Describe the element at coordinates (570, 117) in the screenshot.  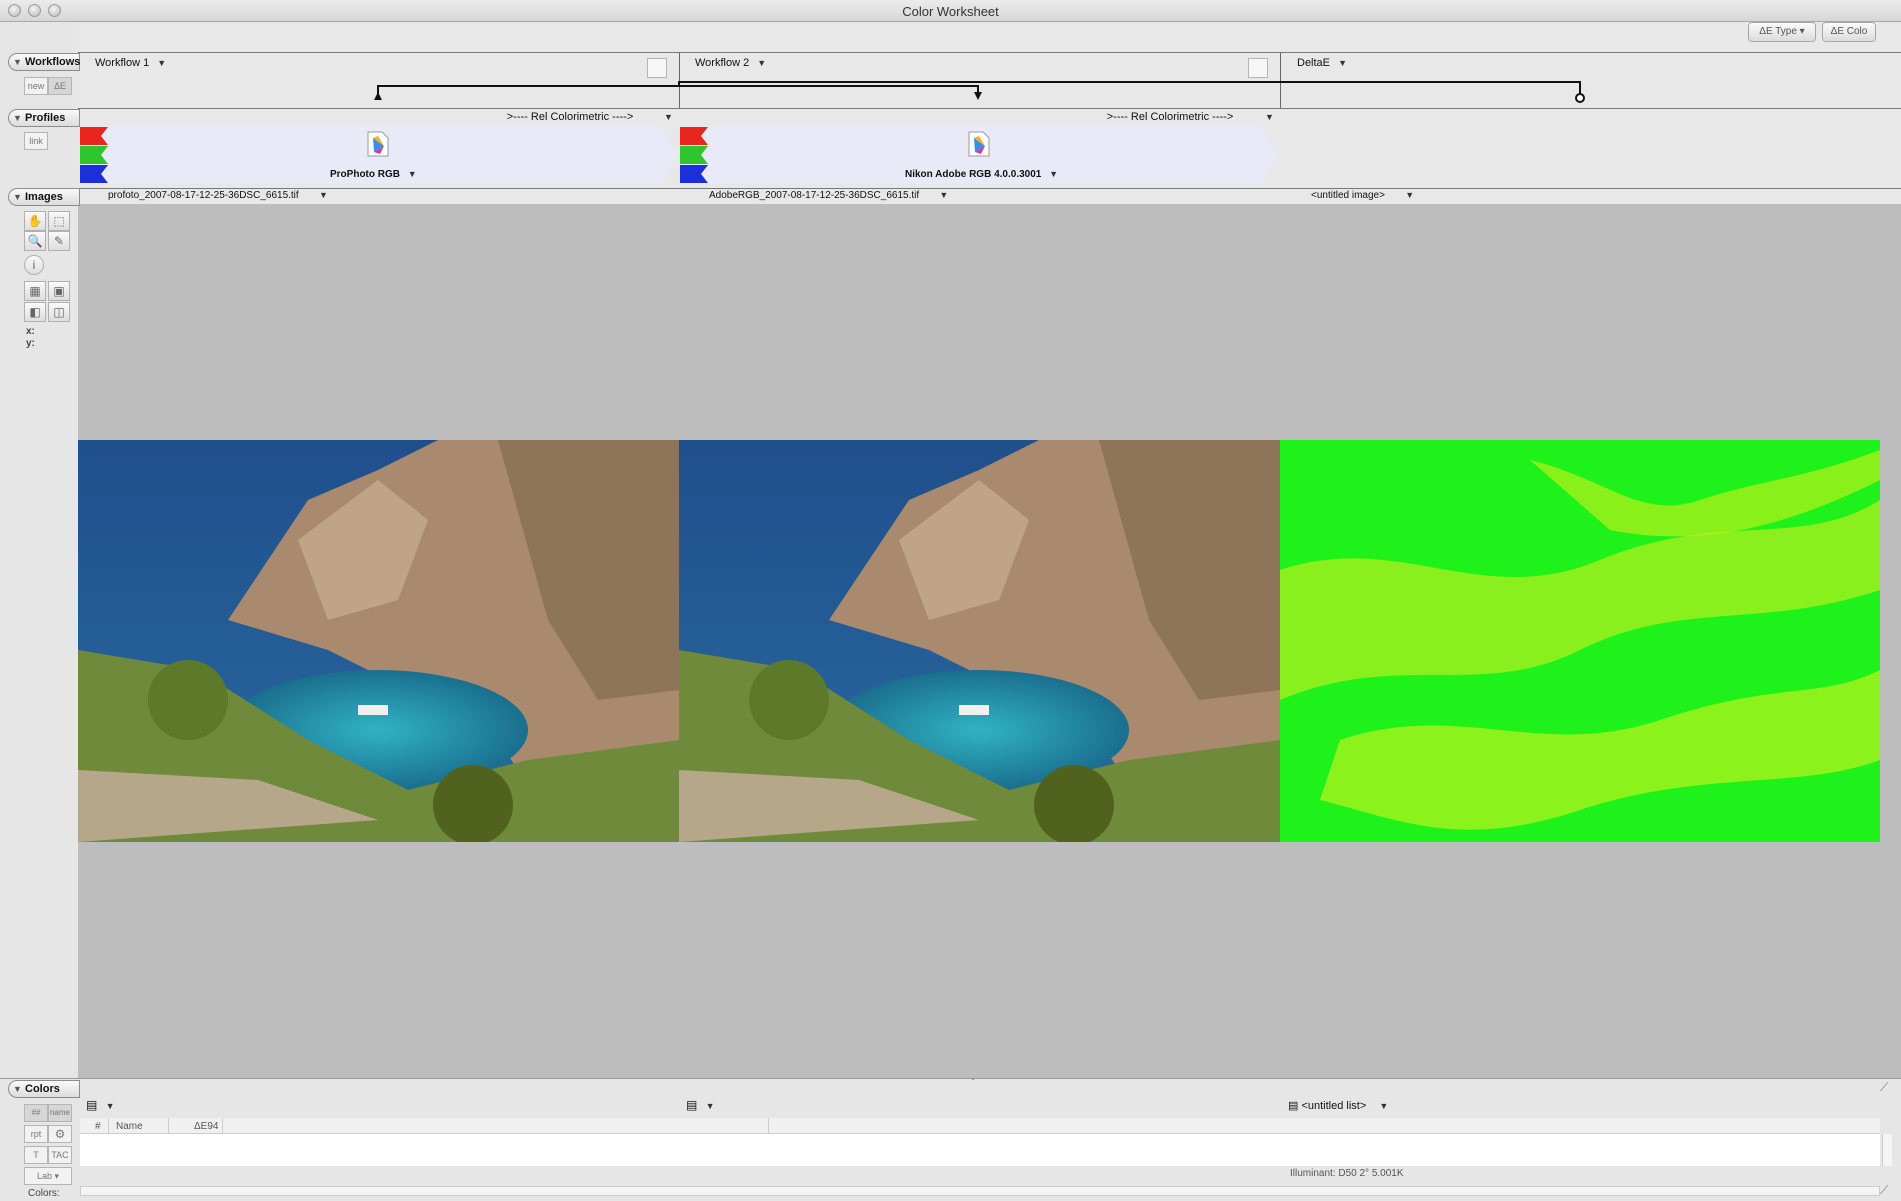
I see `rendering-intent-1-selector: >---- Rel Colorimetric ---->` at that location.